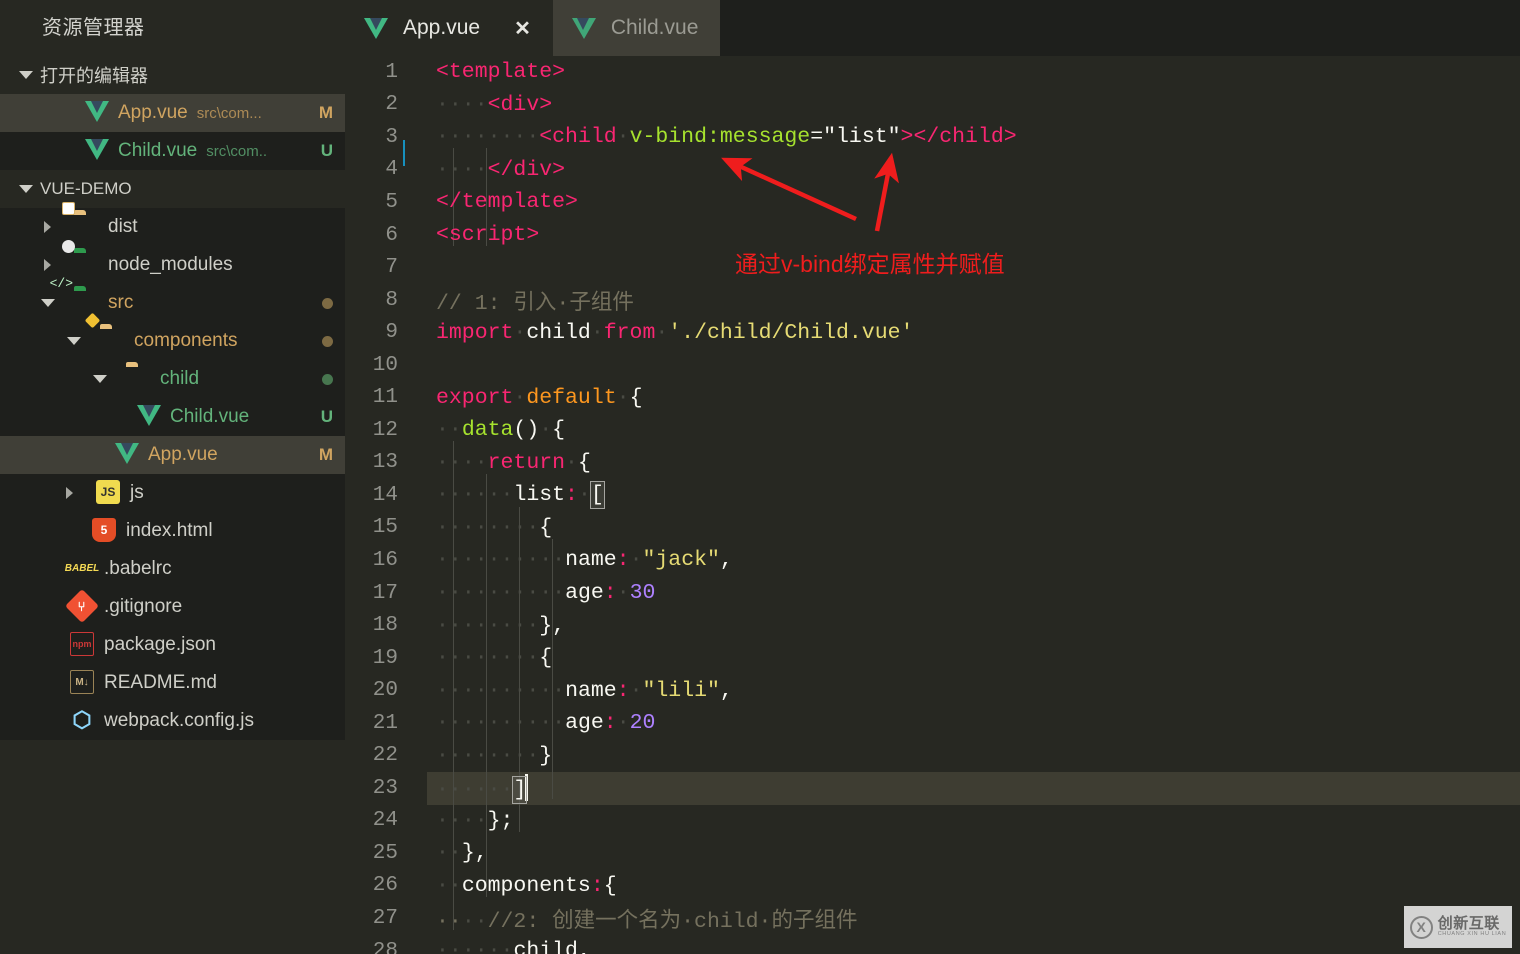 Image resolution: width=1520 pixels, height=954 pixels. Describe the element at coordinates (83, 645) in the screenshot. I see `npm-icon: npm` at that location.